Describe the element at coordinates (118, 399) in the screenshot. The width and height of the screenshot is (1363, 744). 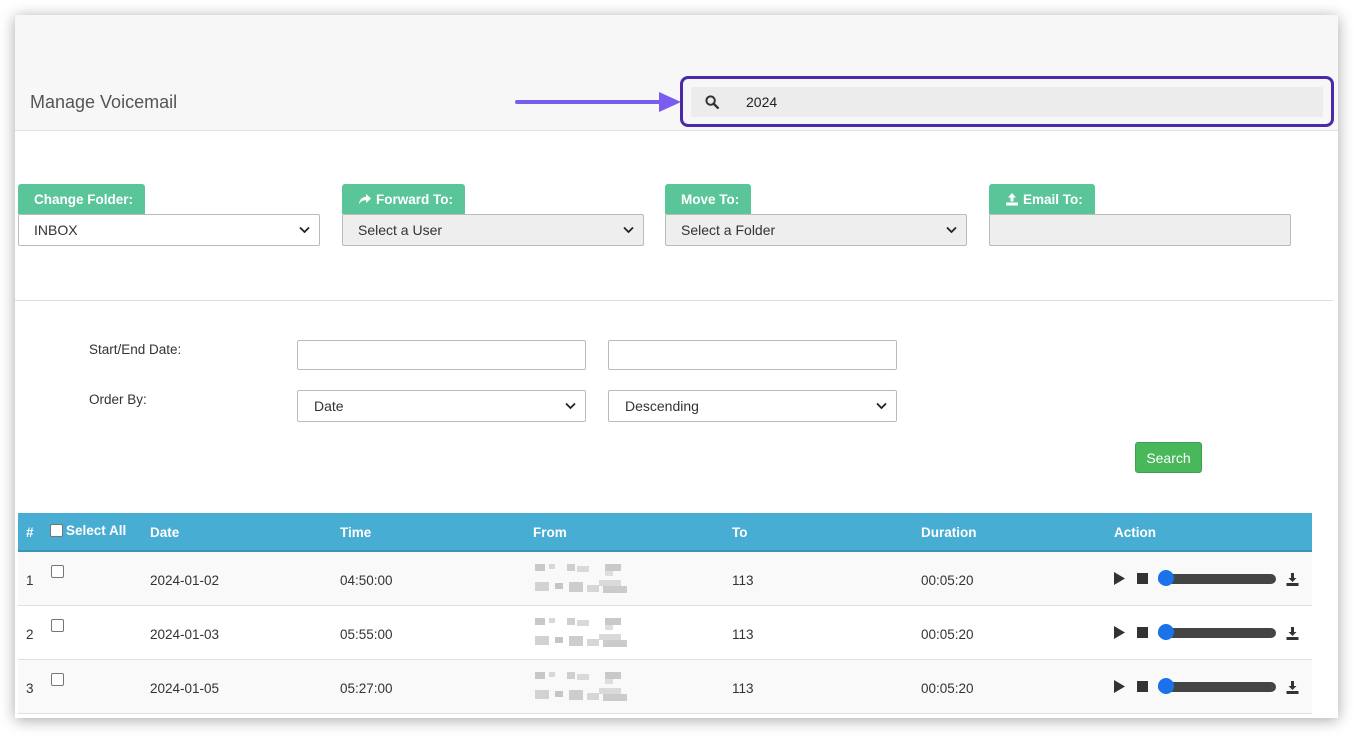
I see `order-by-label: Order By:` at that location.